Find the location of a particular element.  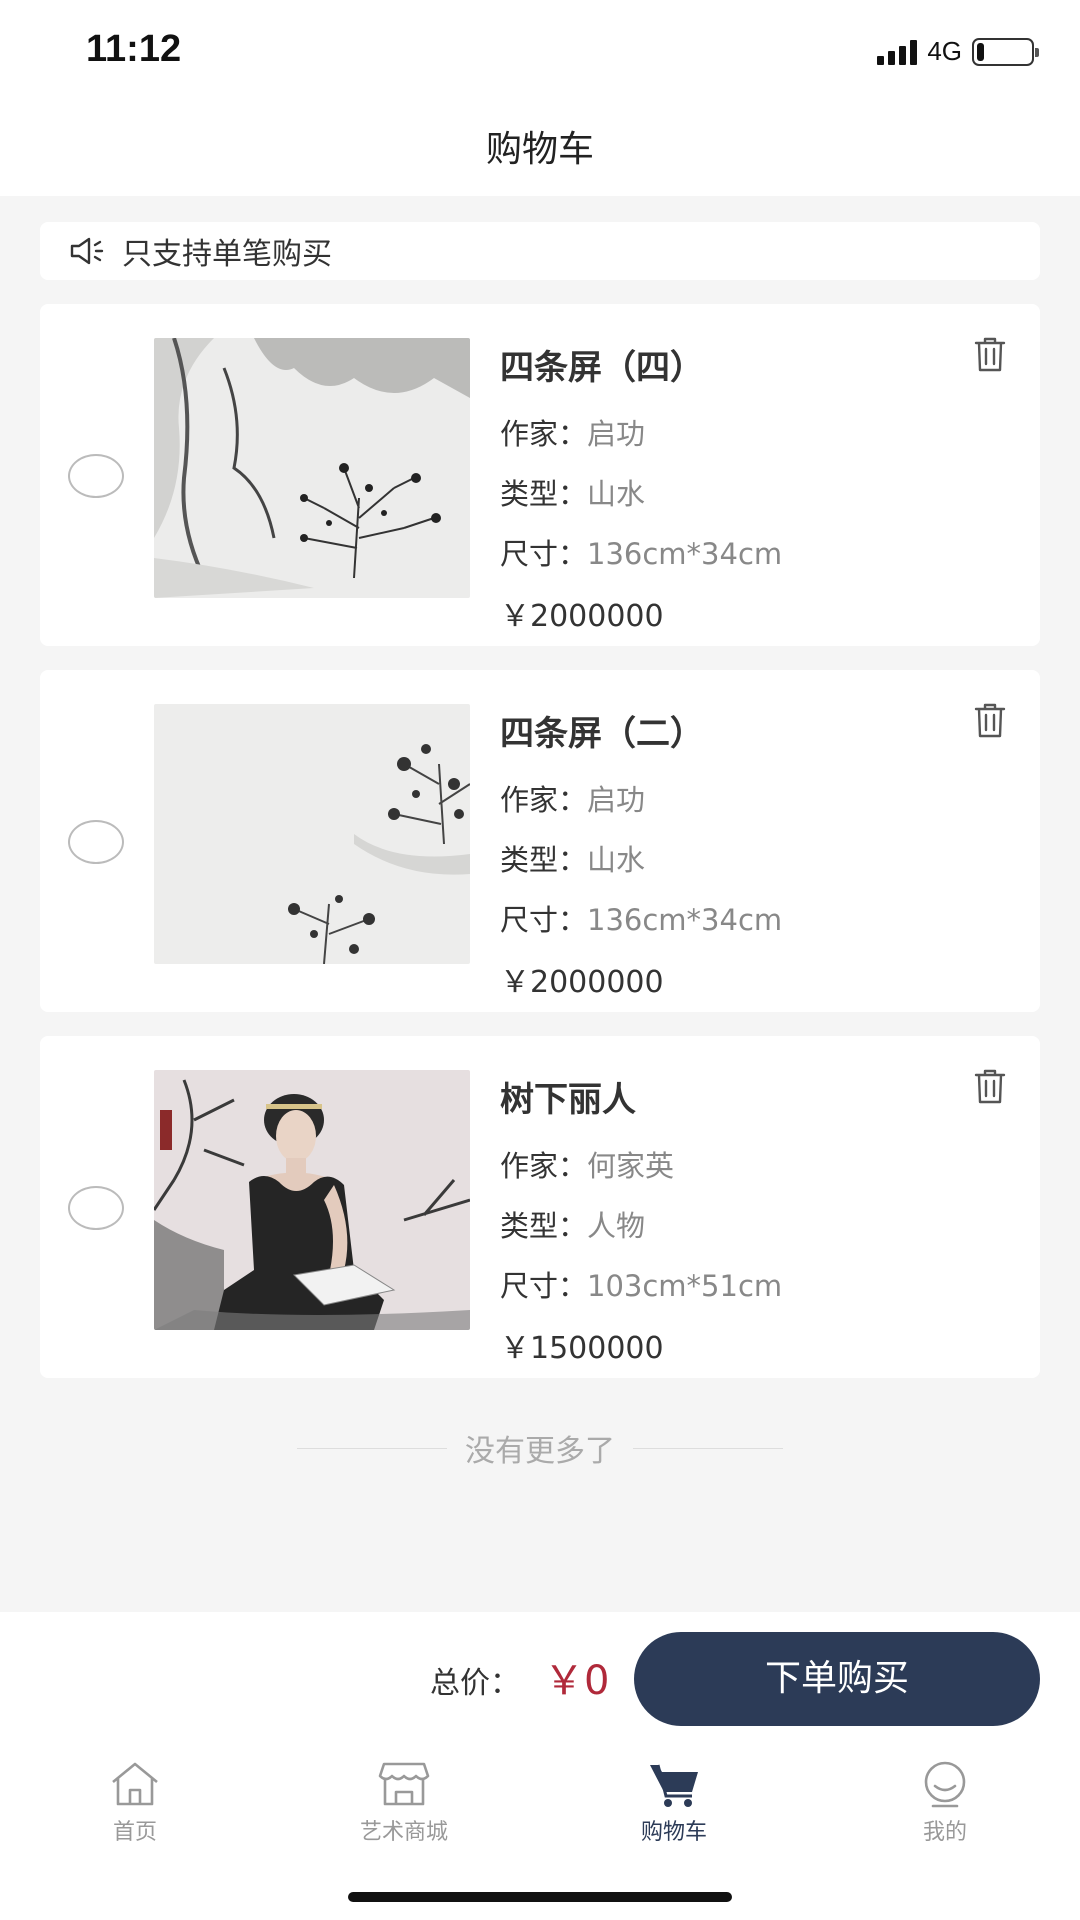

notice-text: 只支持单笔购买 is located at coordinates (227, 254).